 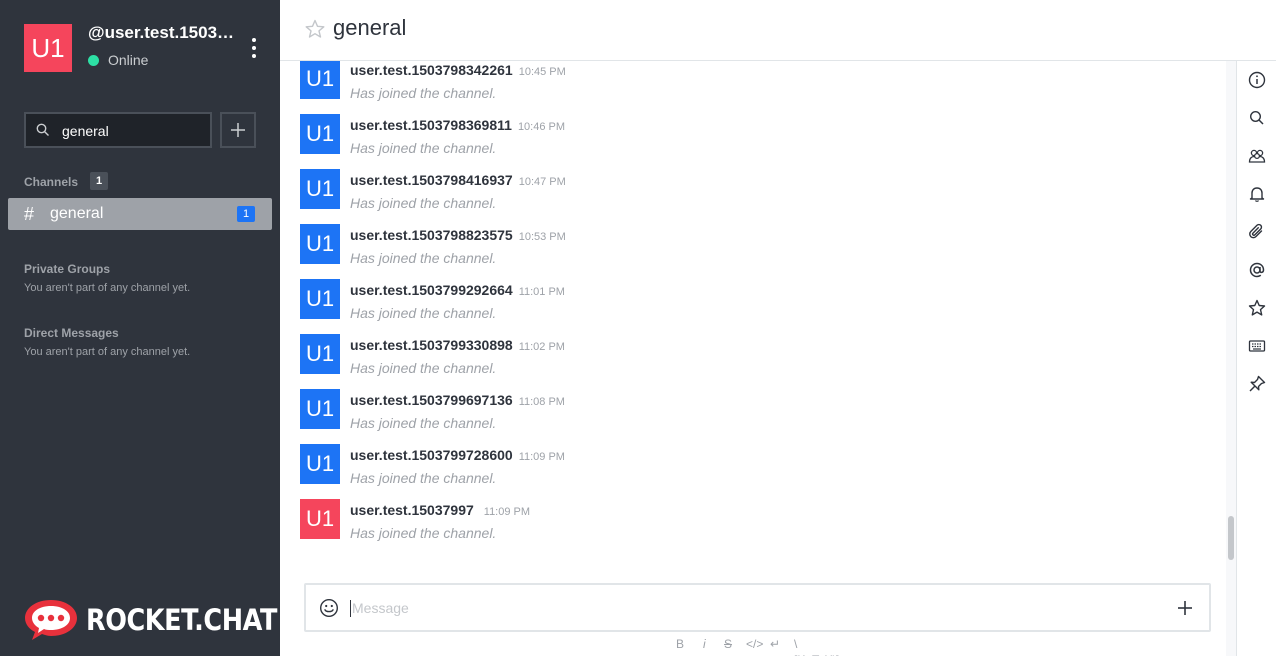 I want to click on rocket-chat-logo: ROCKET.CHAT, so click(x=150, y=620).